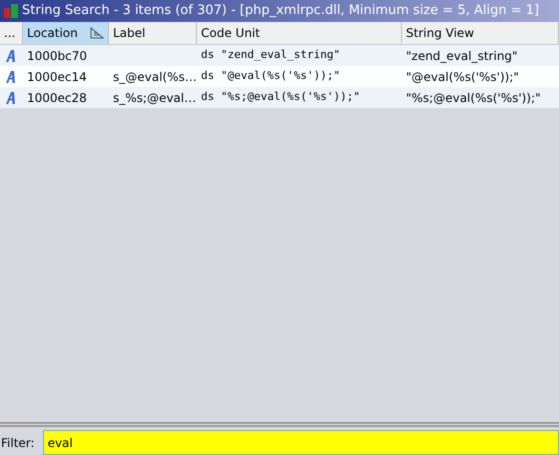  Describe the element at coordinates (97, 33) in the screenshot. I see `sort-icon` at that location.